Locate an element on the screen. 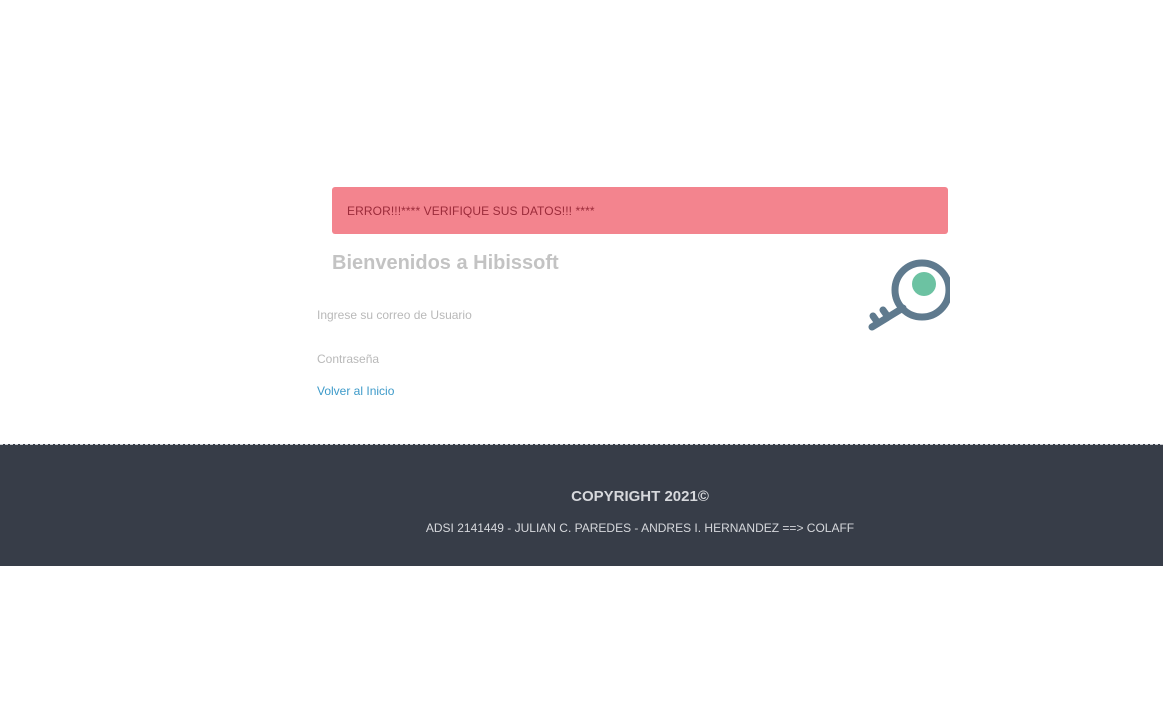 This screenshot has width=1163, height=717. error-alert: ERROR!!!**** VERIFIQUE SUS DATOS!!! **** is located at coordinates (640, 210).